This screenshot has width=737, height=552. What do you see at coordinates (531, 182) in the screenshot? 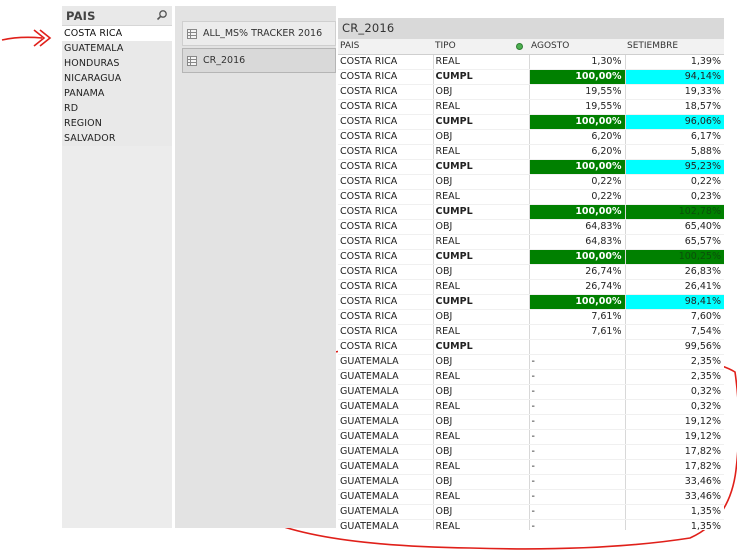
I see `table-row: COSTA RICA OBJ 0,22% 0,22%` at bounding box center [531, 182].